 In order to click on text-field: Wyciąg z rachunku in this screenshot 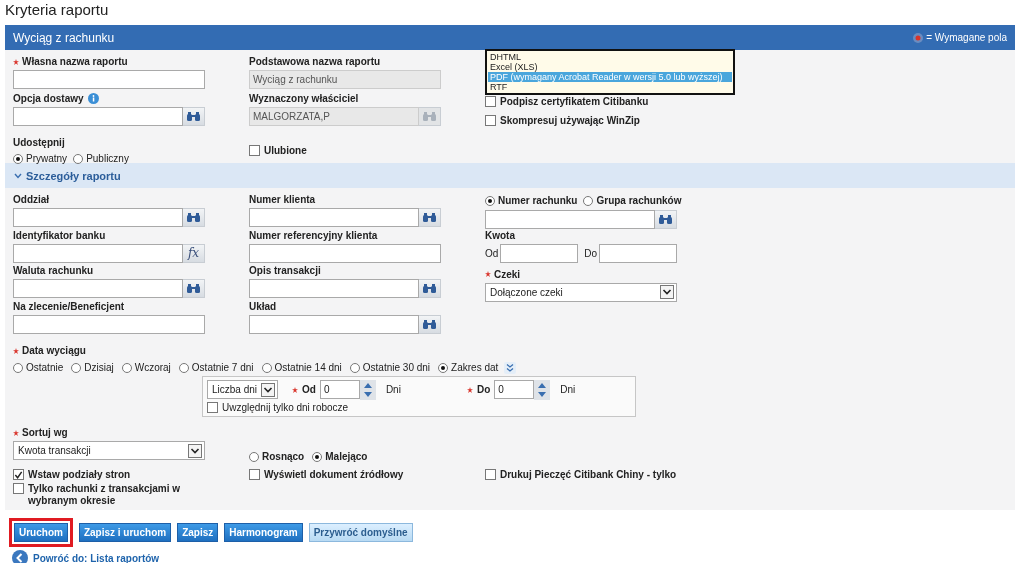, I will do `click(345, 79)`.